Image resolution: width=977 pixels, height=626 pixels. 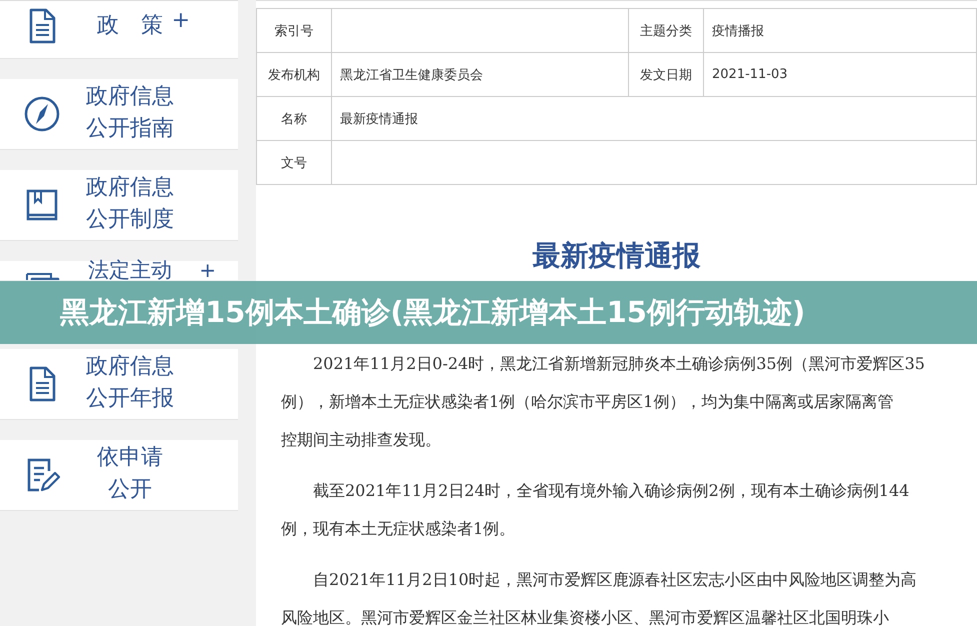 I want to click on table-cell: 黑龙江省卫生健康委员会, so click(x=480, y=74).